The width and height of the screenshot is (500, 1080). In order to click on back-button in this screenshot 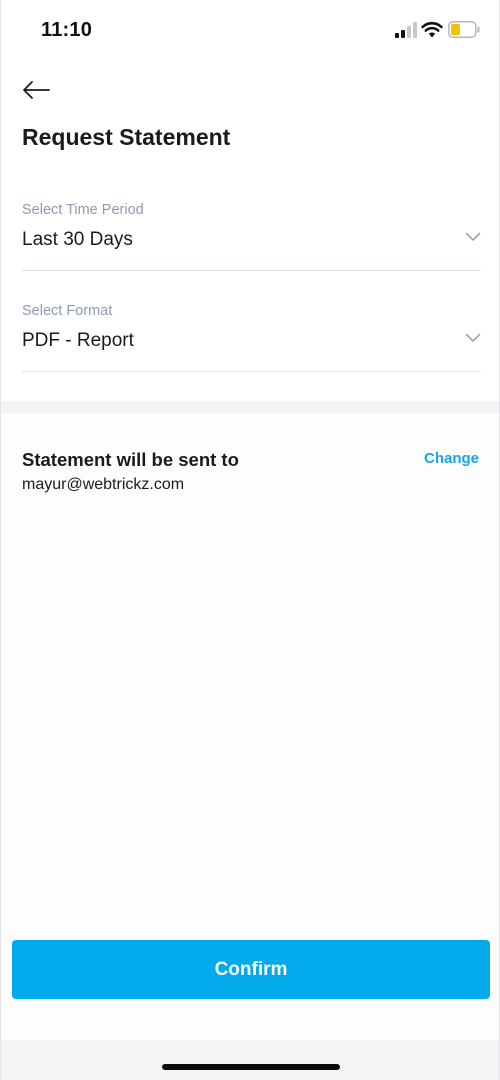, I will do `click(37, 90)`.